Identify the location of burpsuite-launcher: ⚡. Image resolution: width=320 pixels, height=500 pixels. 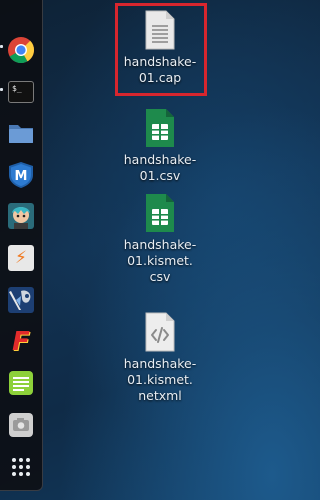
(21, 258).